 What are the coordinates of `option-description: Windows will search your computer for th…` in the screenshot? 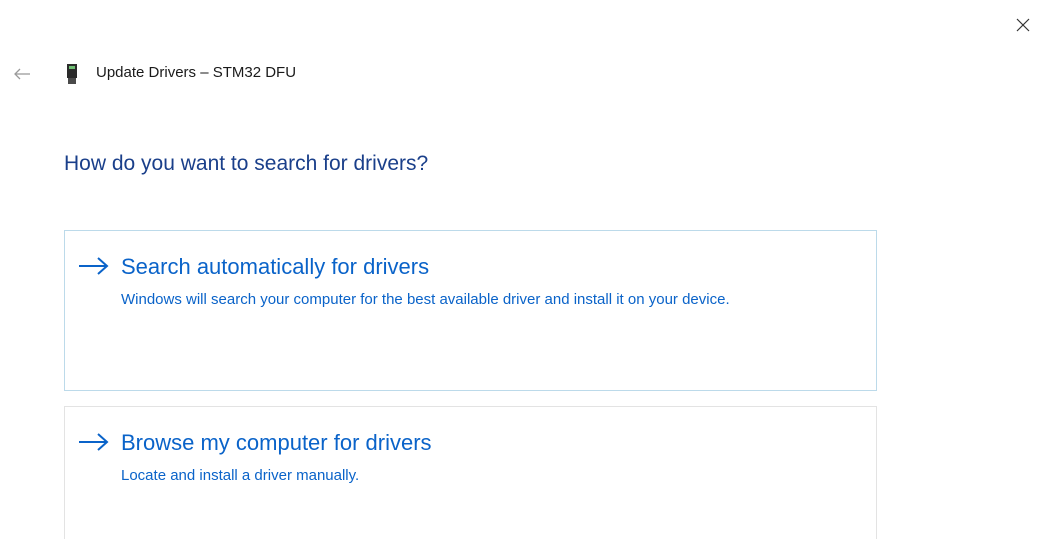 It's located at (425, 299).